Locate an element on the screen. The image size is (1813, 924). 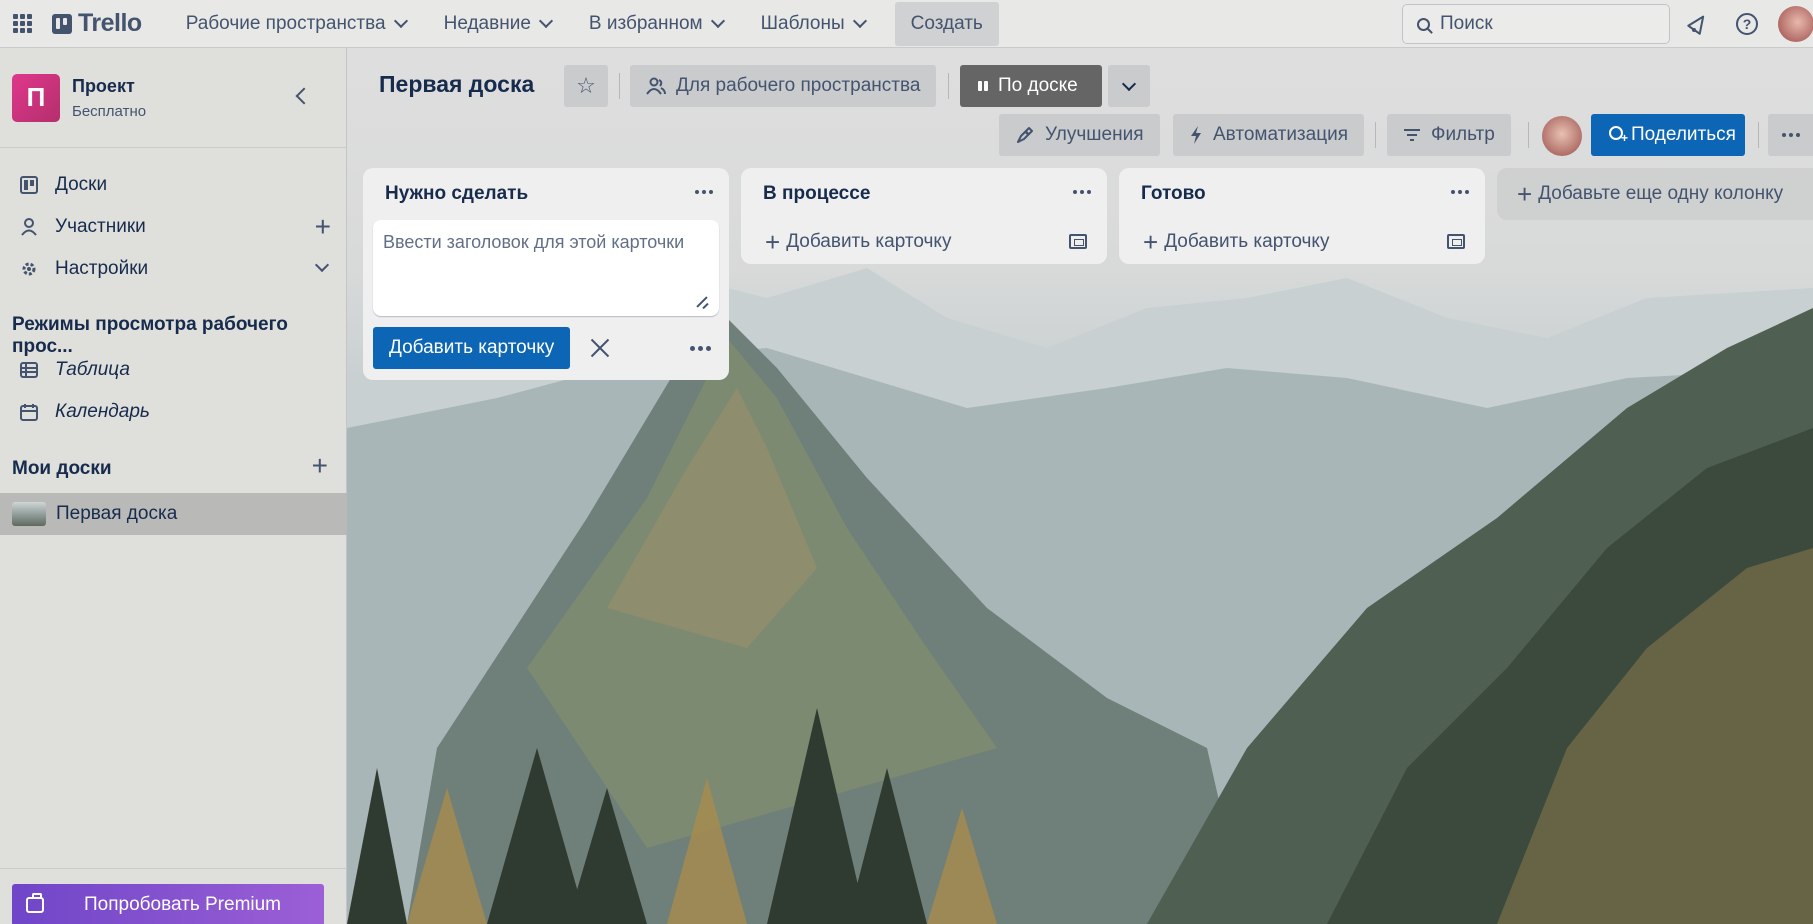
calendar-icon is located at coordinates (29, 412).